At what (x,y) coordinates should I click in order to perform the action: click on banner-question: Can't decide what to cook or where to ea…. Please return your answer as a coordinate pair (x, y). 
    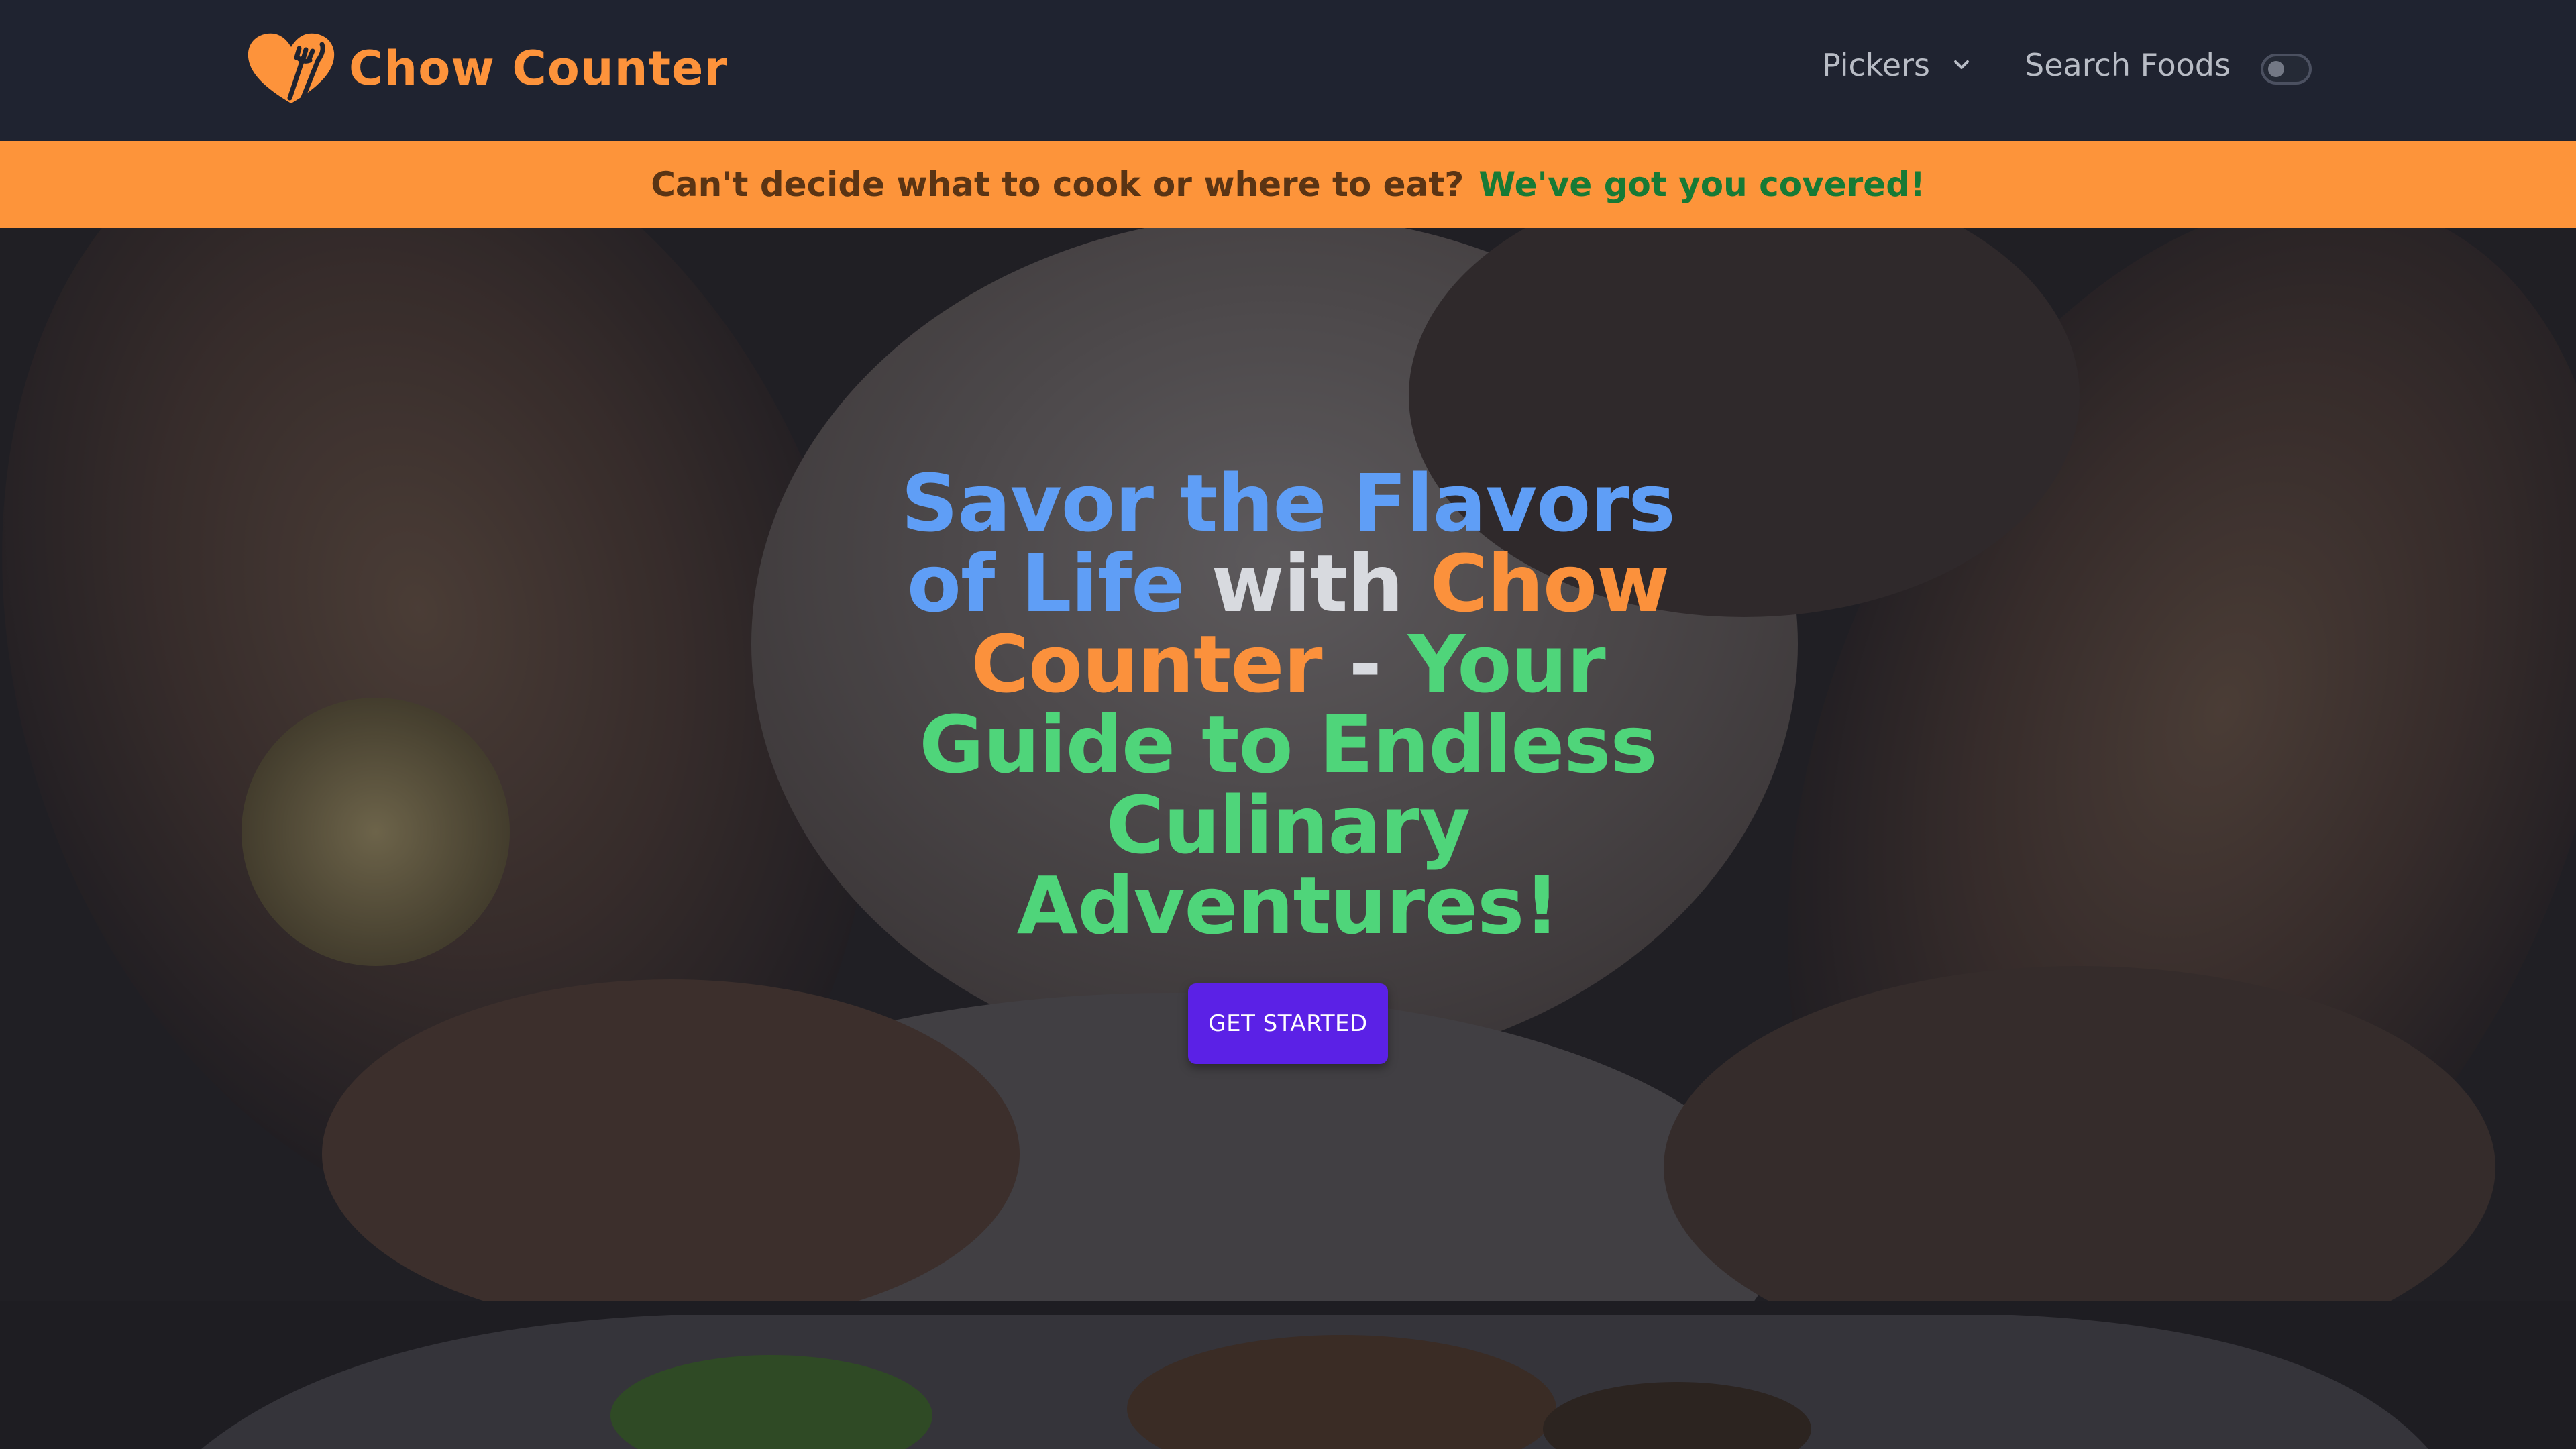
    Looking at the image, I should click on (1057, 184).